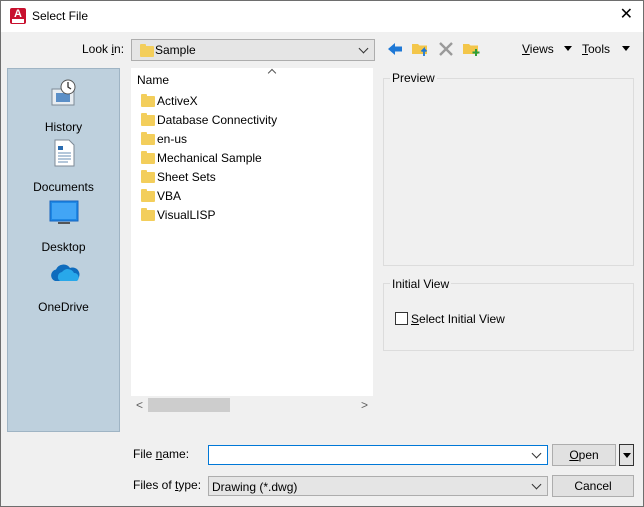 The height and width of the screenshot is (507, 644). What do you see at coordinates (395, 49) in the screenshot?
I see `back-arrow-icon` at bounding box center [395, 49].